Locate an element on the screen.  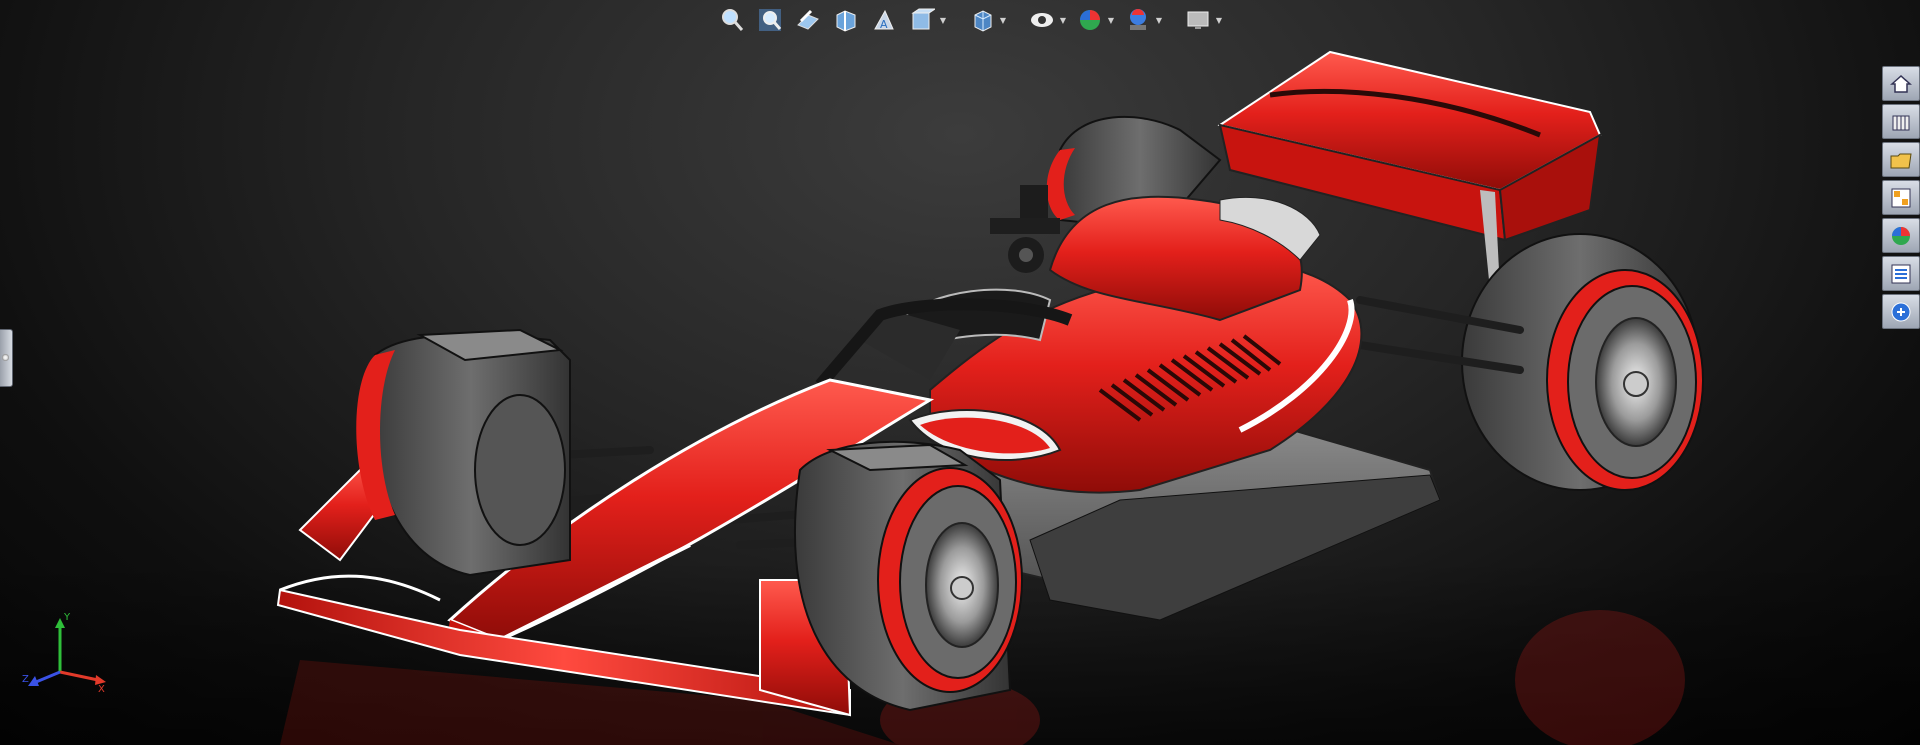
heads-up-view-toolbar: A ▼ ▼ ▼ ▼ ▼ ▼ is located at coordinates (970, 20).